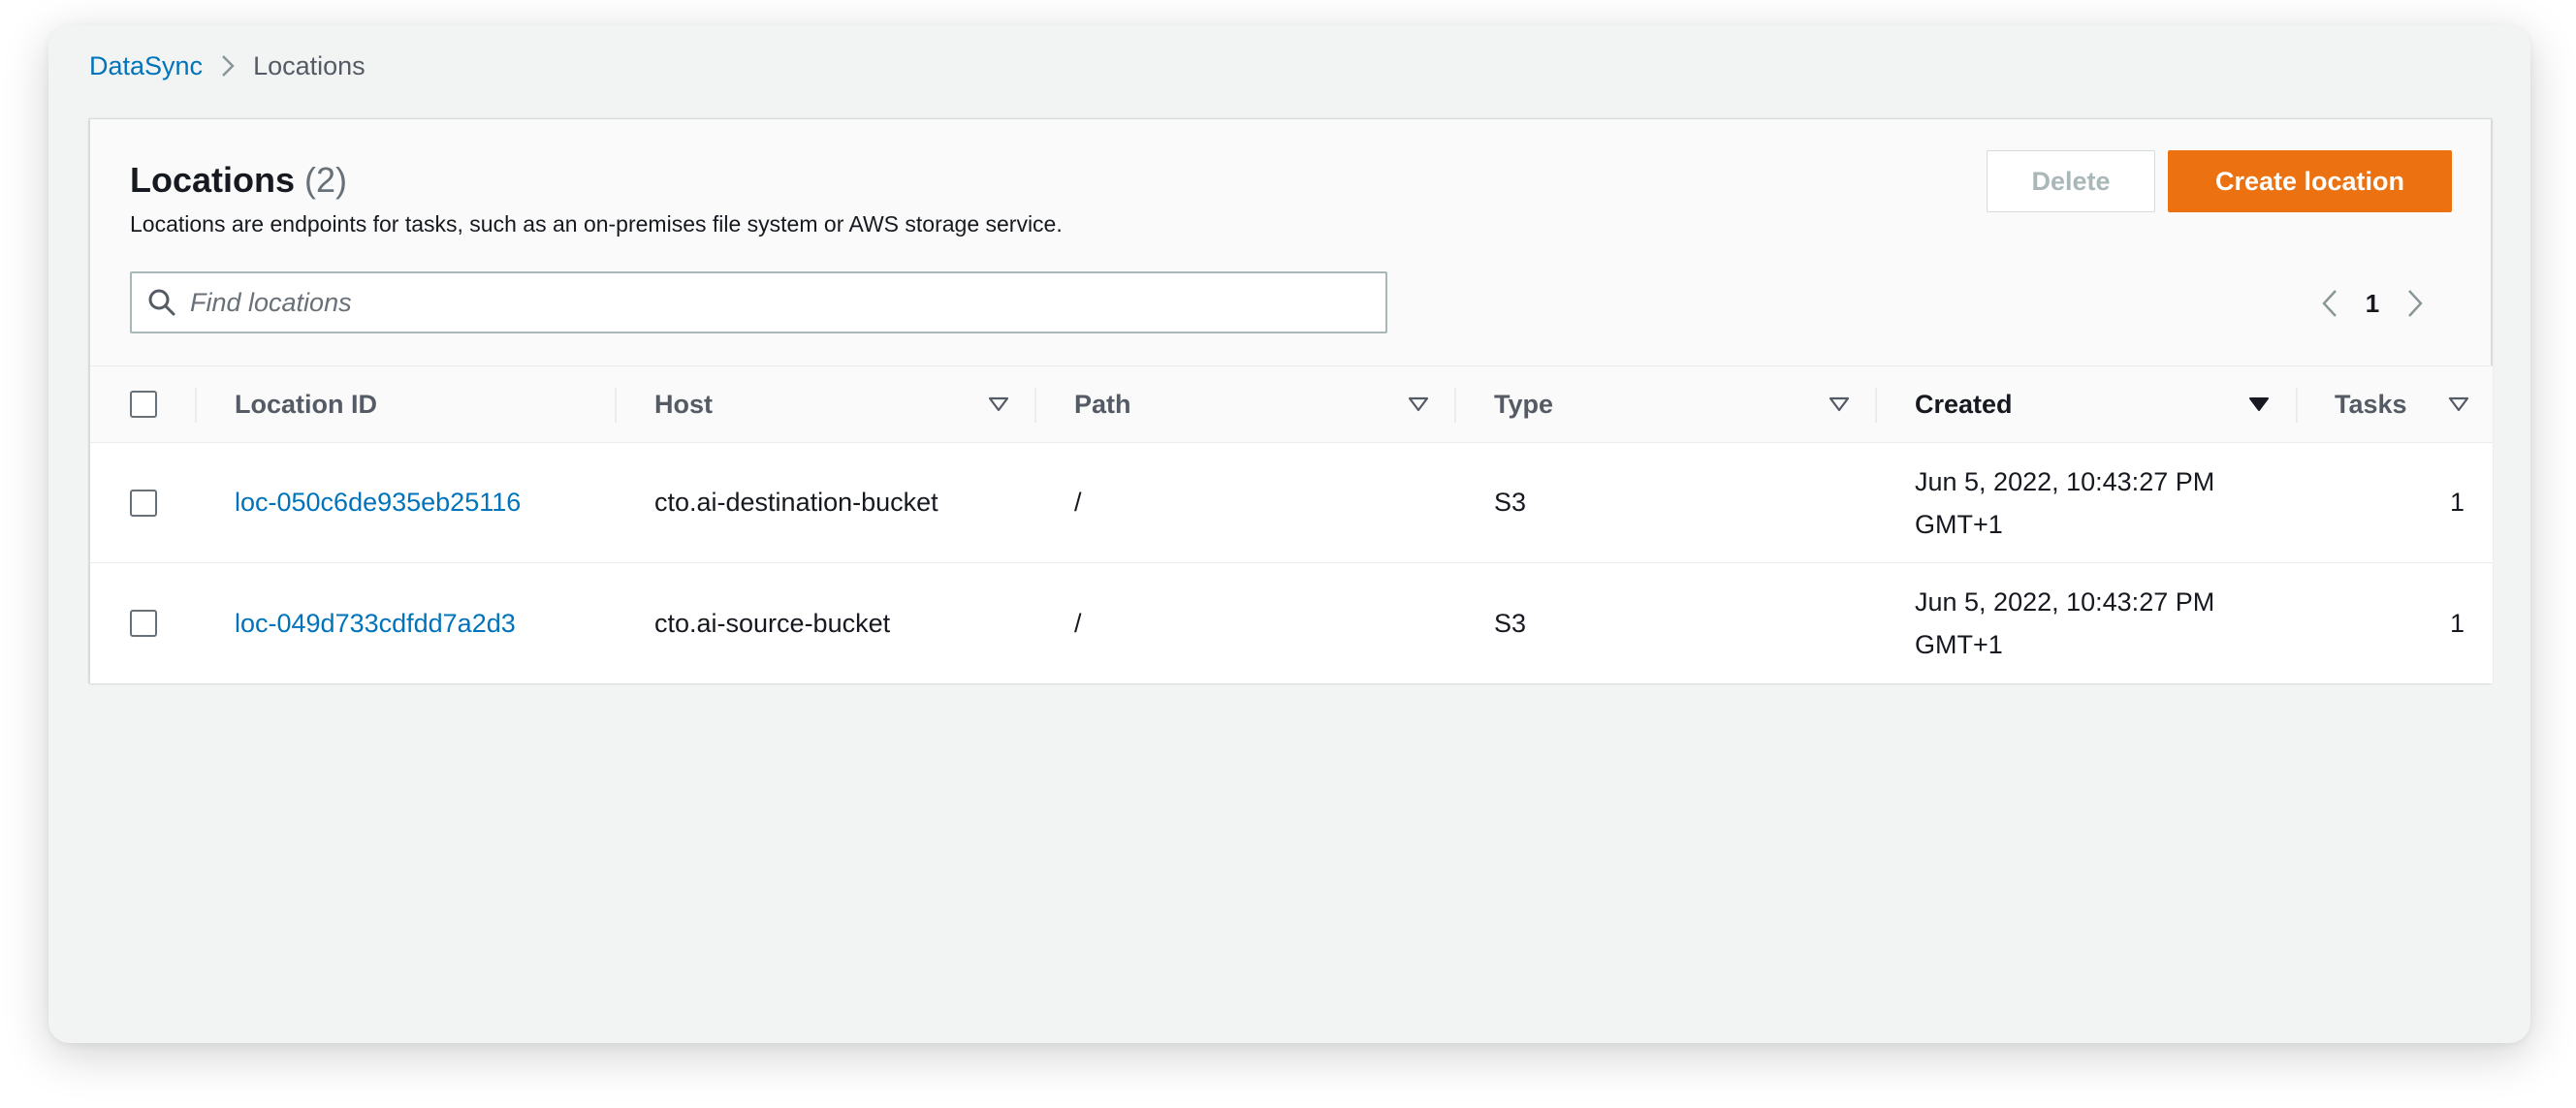  What do you see at coordinates (2259, 404) in the screenshot?
I see `sort-descending-icon` at bounding box center [2259, 404].